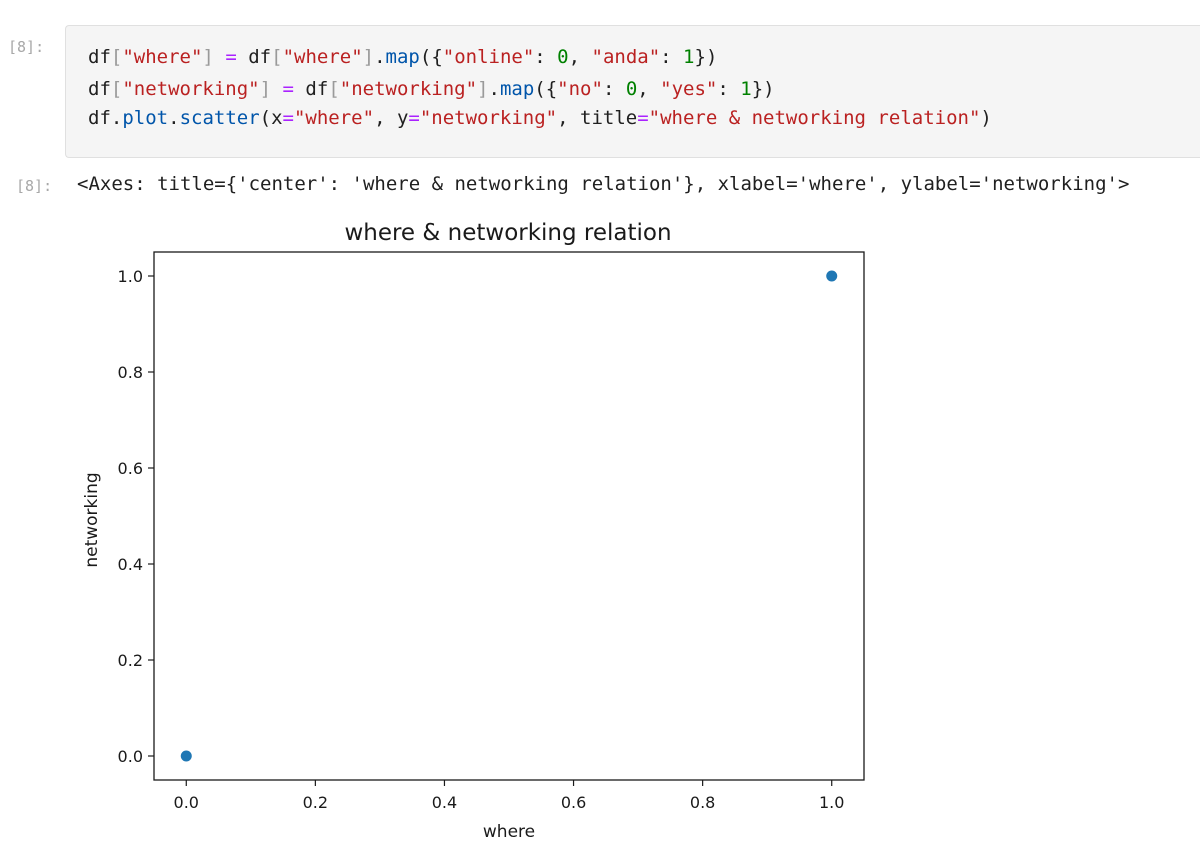 The height and width of the screenshot is (865, 1200). What do you see at coordinates (92, 519) in the screenshot?
I see `y-axis-label: networking` at bounding box center [92, 519].